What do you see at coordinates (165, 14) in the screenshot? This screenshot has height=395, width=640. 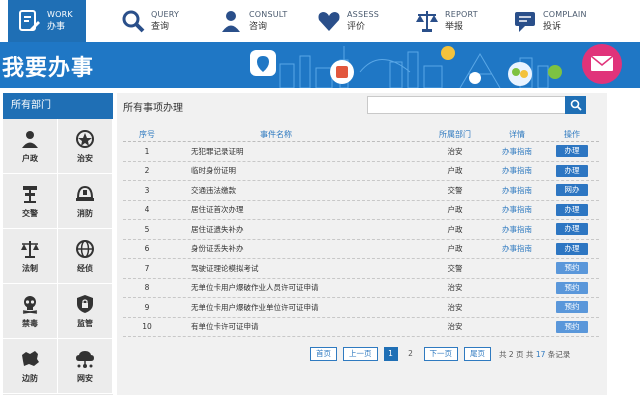 I see `nav-en-label: QUERY` at bounding box center [165, 14].